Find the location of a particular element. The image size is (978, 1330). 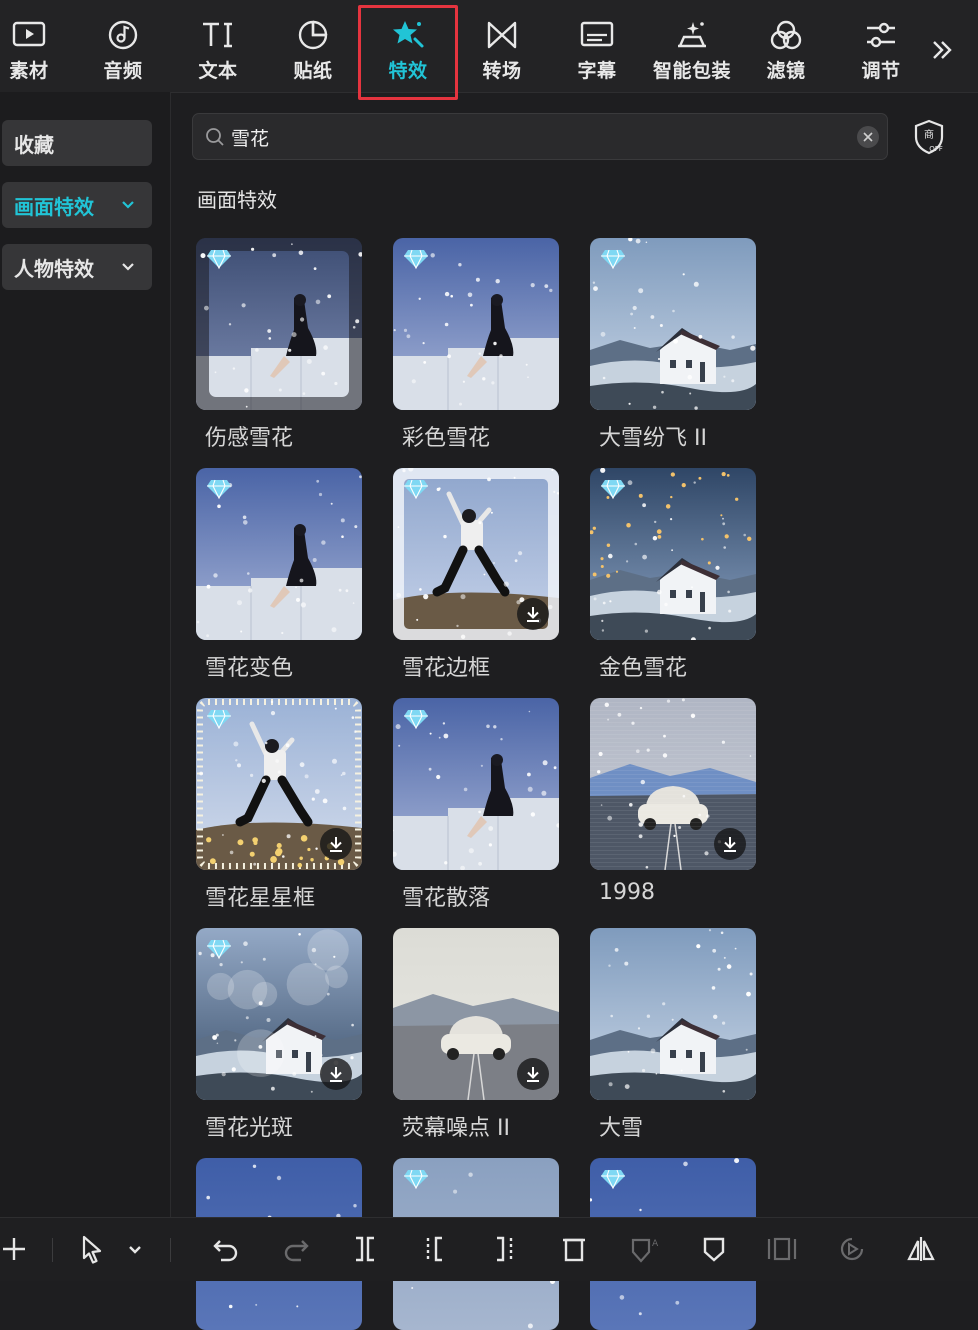

sidebar-item-label: 画面特效 is located at coordinates (54, 206).